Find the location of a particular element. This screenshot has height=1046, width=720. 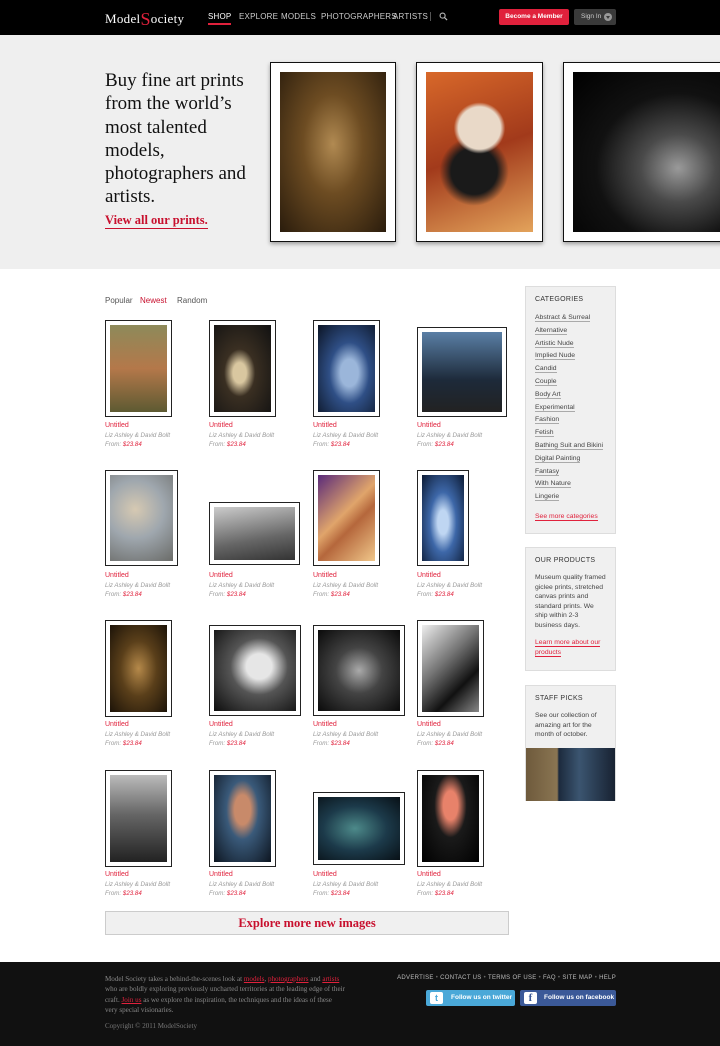

staff-picks-image is located at coordinates (570, 774).